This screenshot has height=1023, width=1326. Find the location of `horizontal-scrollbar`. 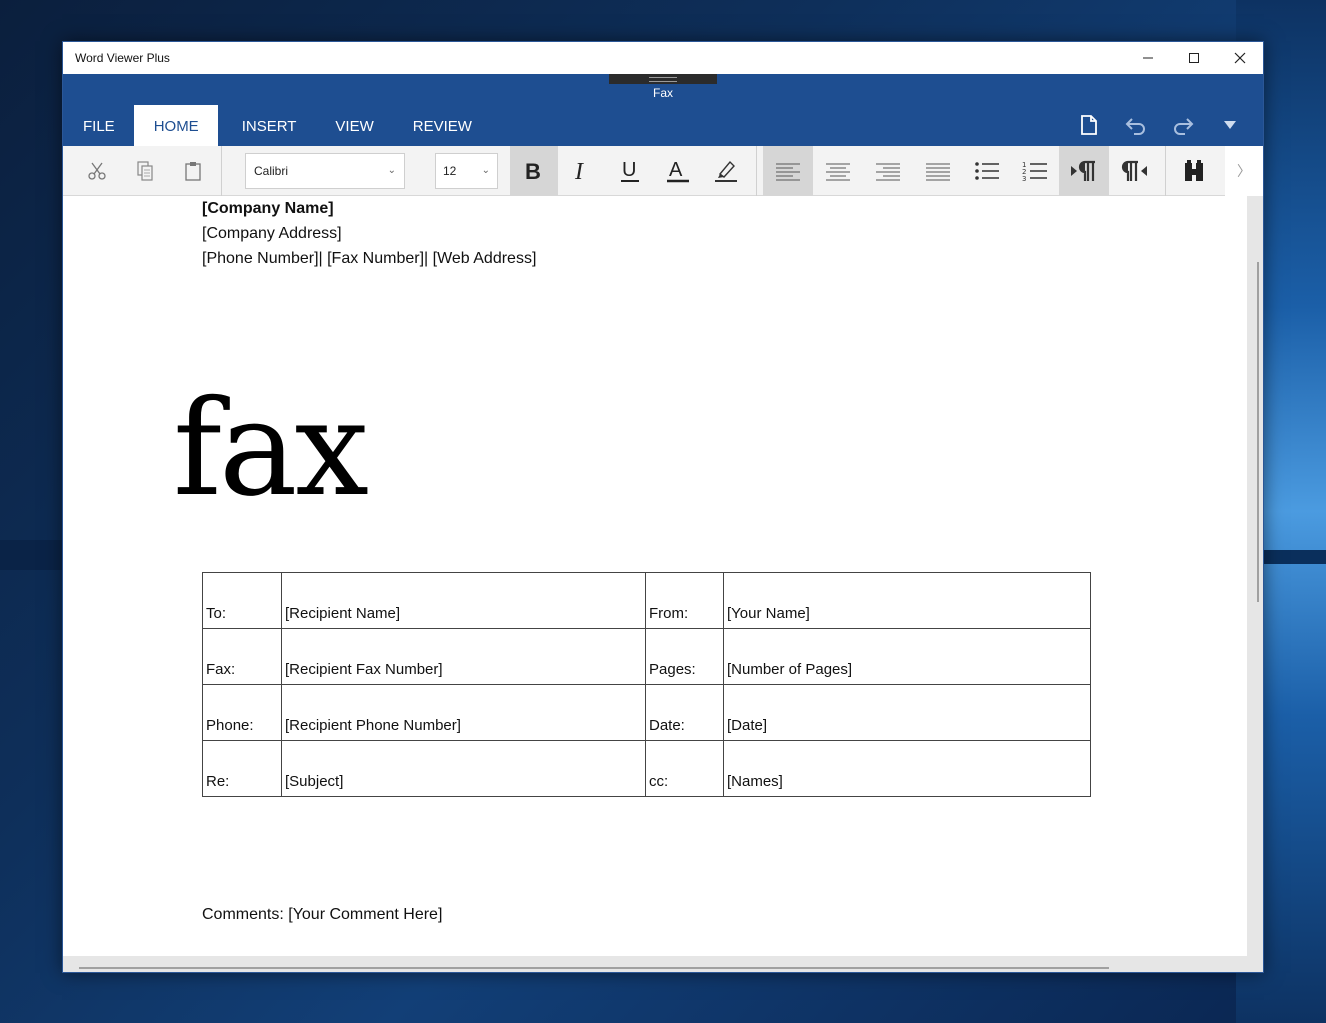

horizontal-scrollbar is located at coordinates (663, 964).